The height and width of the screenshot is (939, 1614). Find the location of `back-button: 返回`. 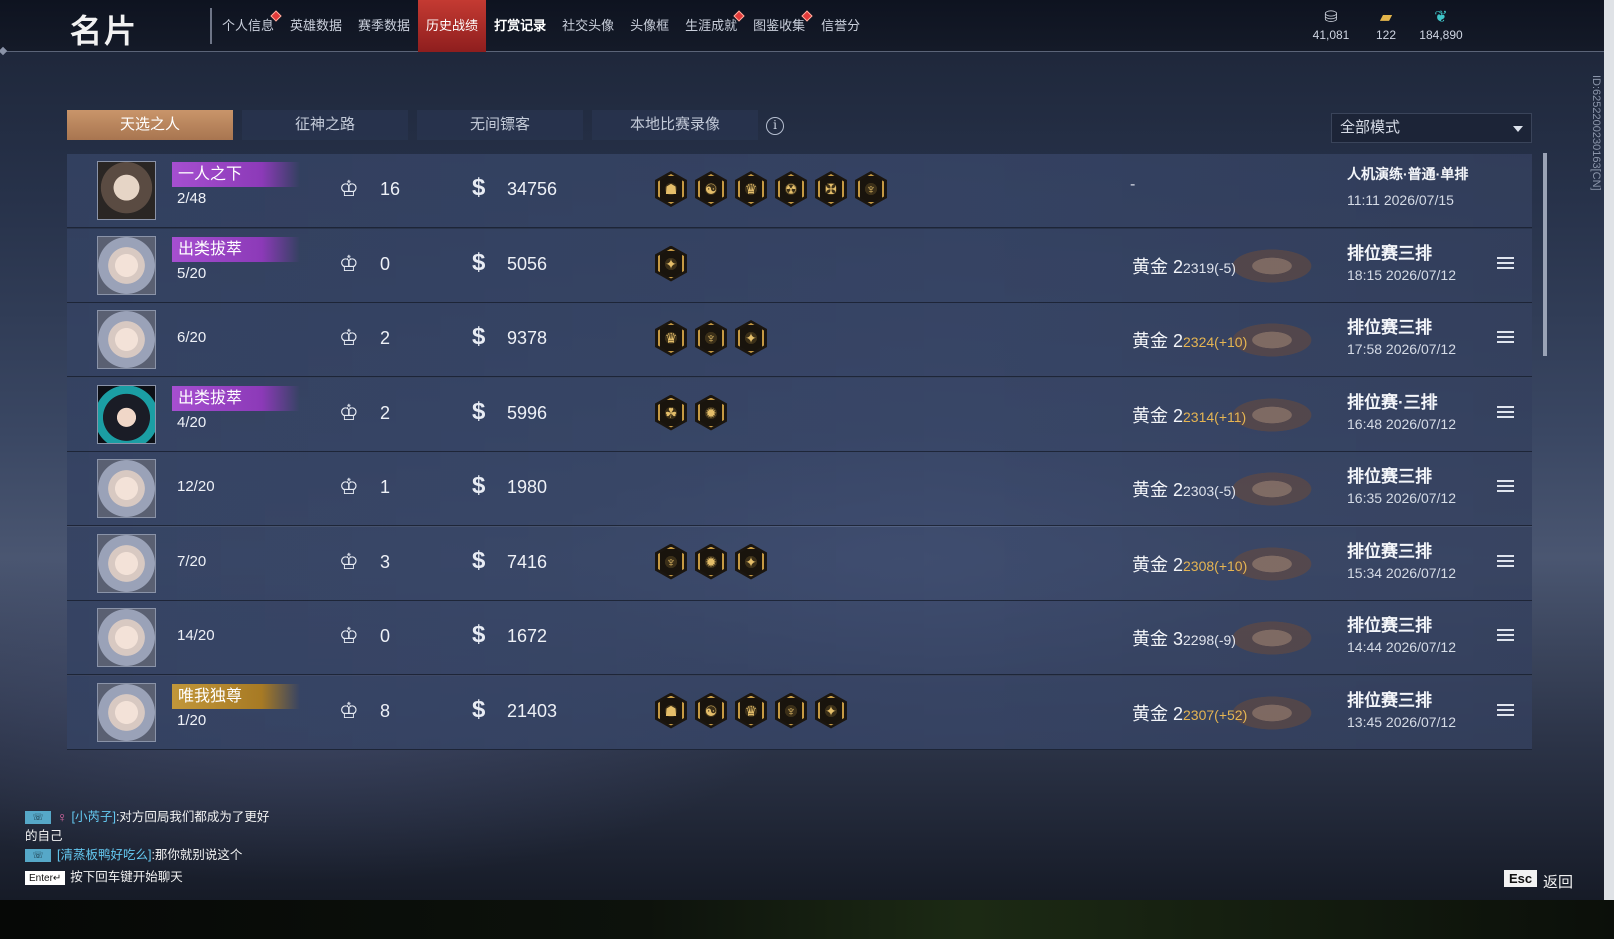

back-button: 返回 is located at coordinates (1558, 881).